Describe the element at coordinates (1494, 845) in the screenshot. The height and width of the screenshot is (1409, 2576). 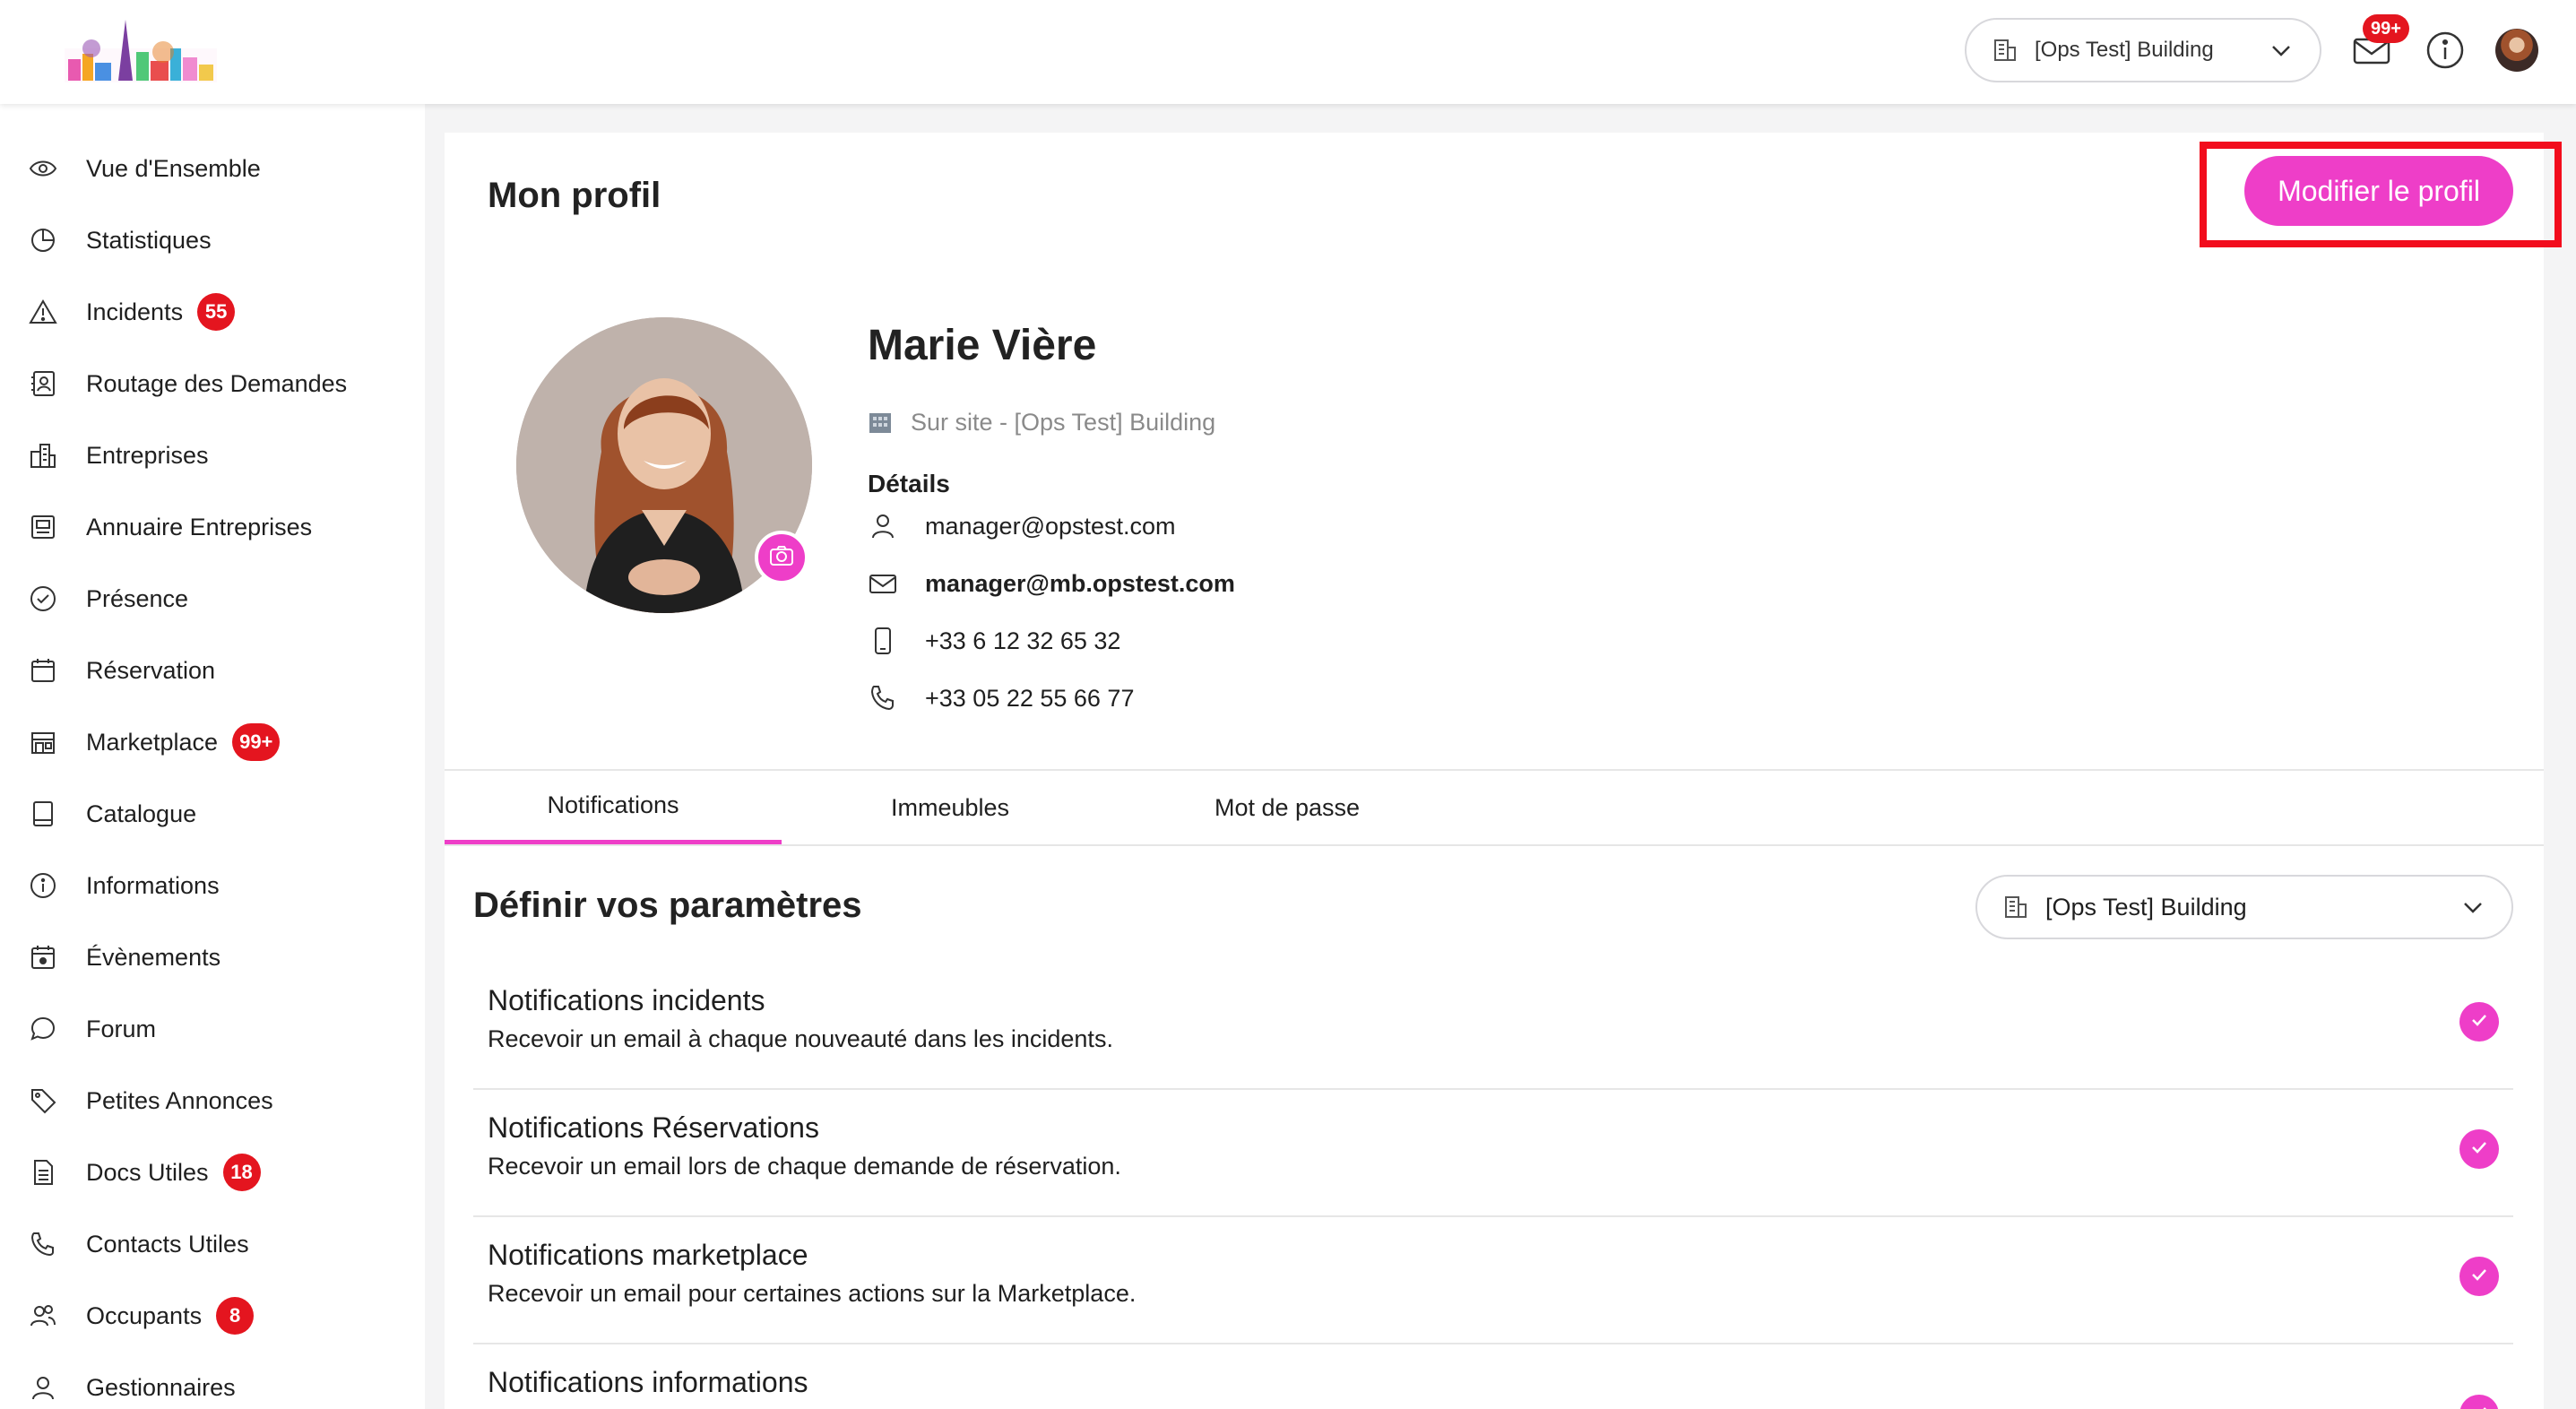
I see `divider` at that location.